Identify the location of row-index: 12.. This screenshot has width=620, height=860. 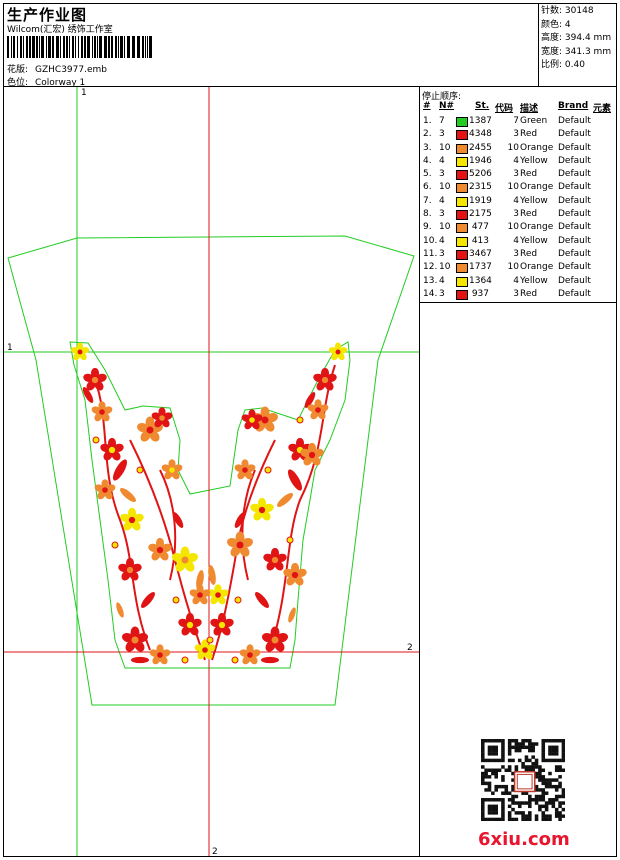
(430, 267).